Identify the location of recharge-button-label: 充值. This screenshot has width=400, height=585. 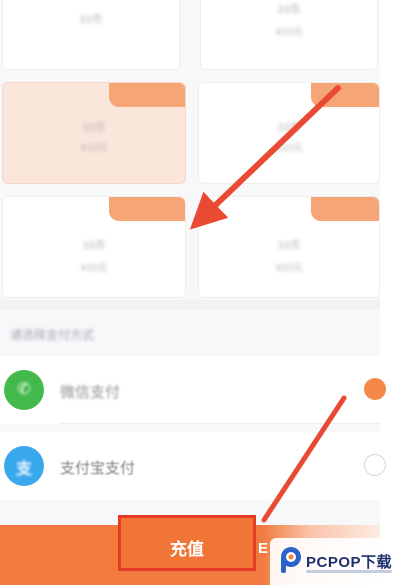
(187, 549).